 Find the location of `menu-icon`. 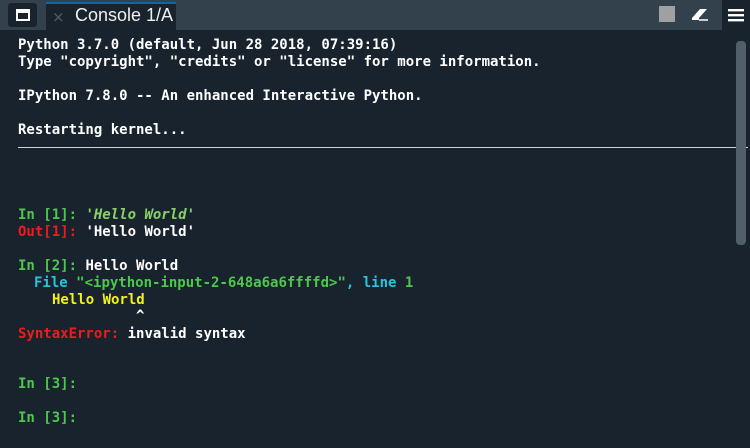

menu-icon is located at coordinates (736, 15).